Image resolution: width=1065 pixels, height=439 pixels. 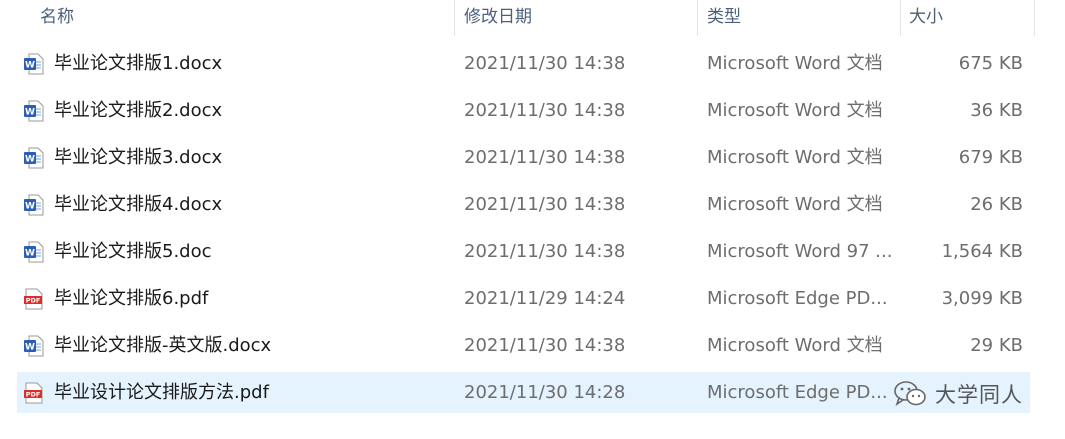 I want to click on file-modified-date: 2021/11/29 14:24, so click(x=545, y=298).